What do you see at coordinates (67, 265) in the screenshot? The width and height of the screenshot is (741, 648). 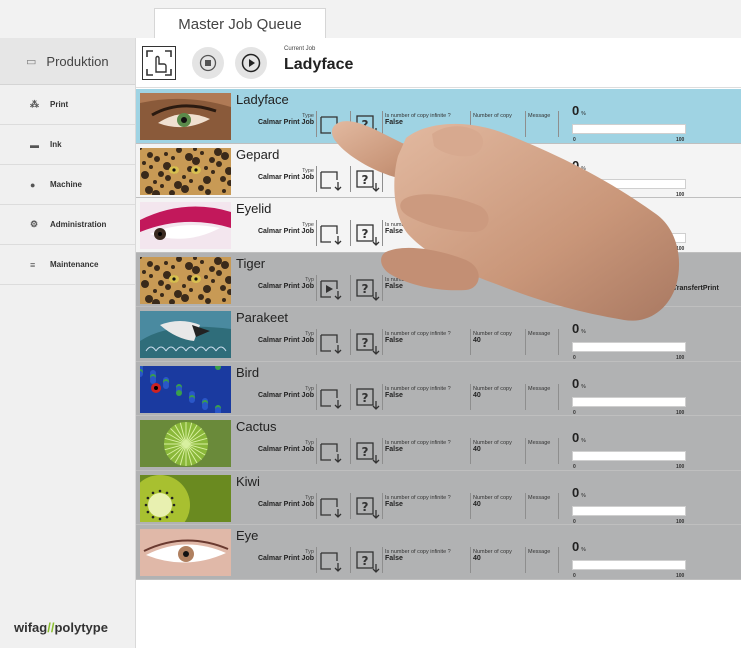 I see `sidebar-item-maintenance: ≡ Maintenance` at bounding box center [67, 265].